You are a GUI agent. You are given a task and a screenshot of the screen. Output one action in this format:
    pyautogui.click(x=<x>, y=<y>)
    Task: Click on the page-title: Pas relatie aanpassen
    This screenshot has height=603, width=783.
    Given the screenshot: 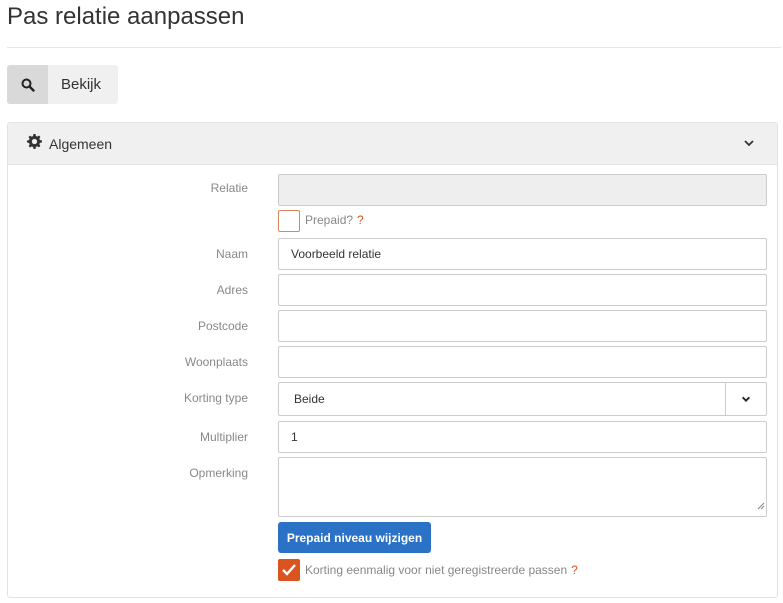 What is the action you would take?
    pyautogui.click(x=126, y=16)
    